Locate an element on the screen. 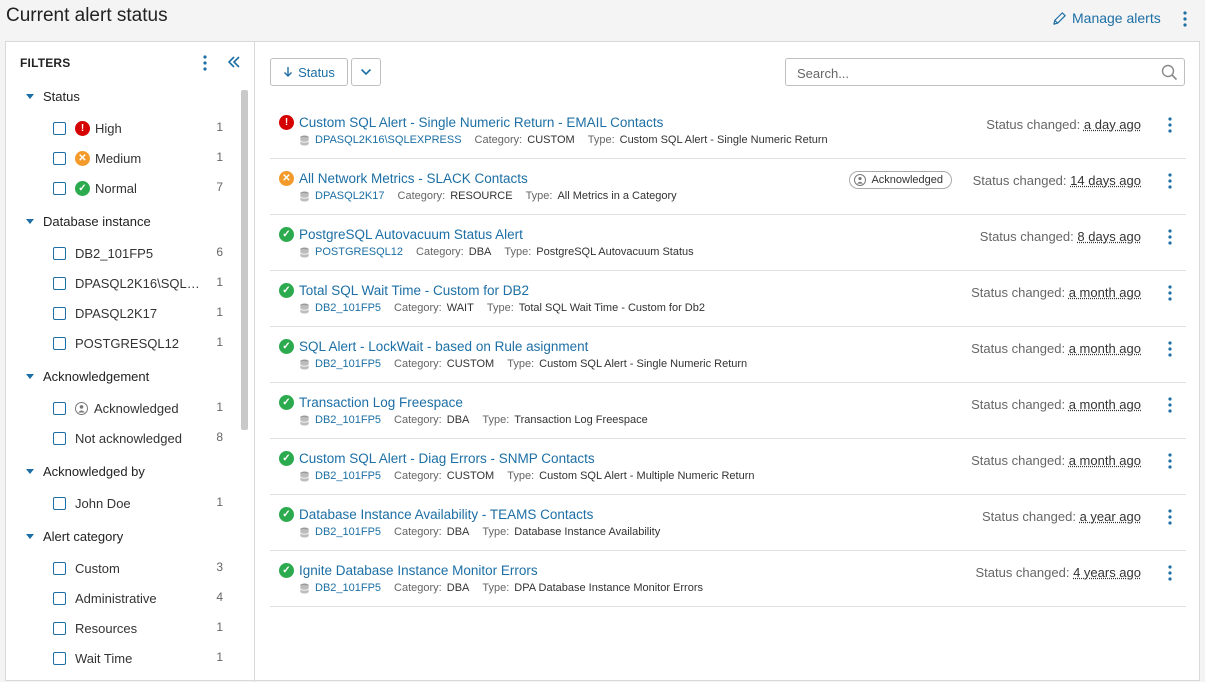  alert-name-link: Ignite Database Instance Monitor Errors is located at coordinates (418, 570).